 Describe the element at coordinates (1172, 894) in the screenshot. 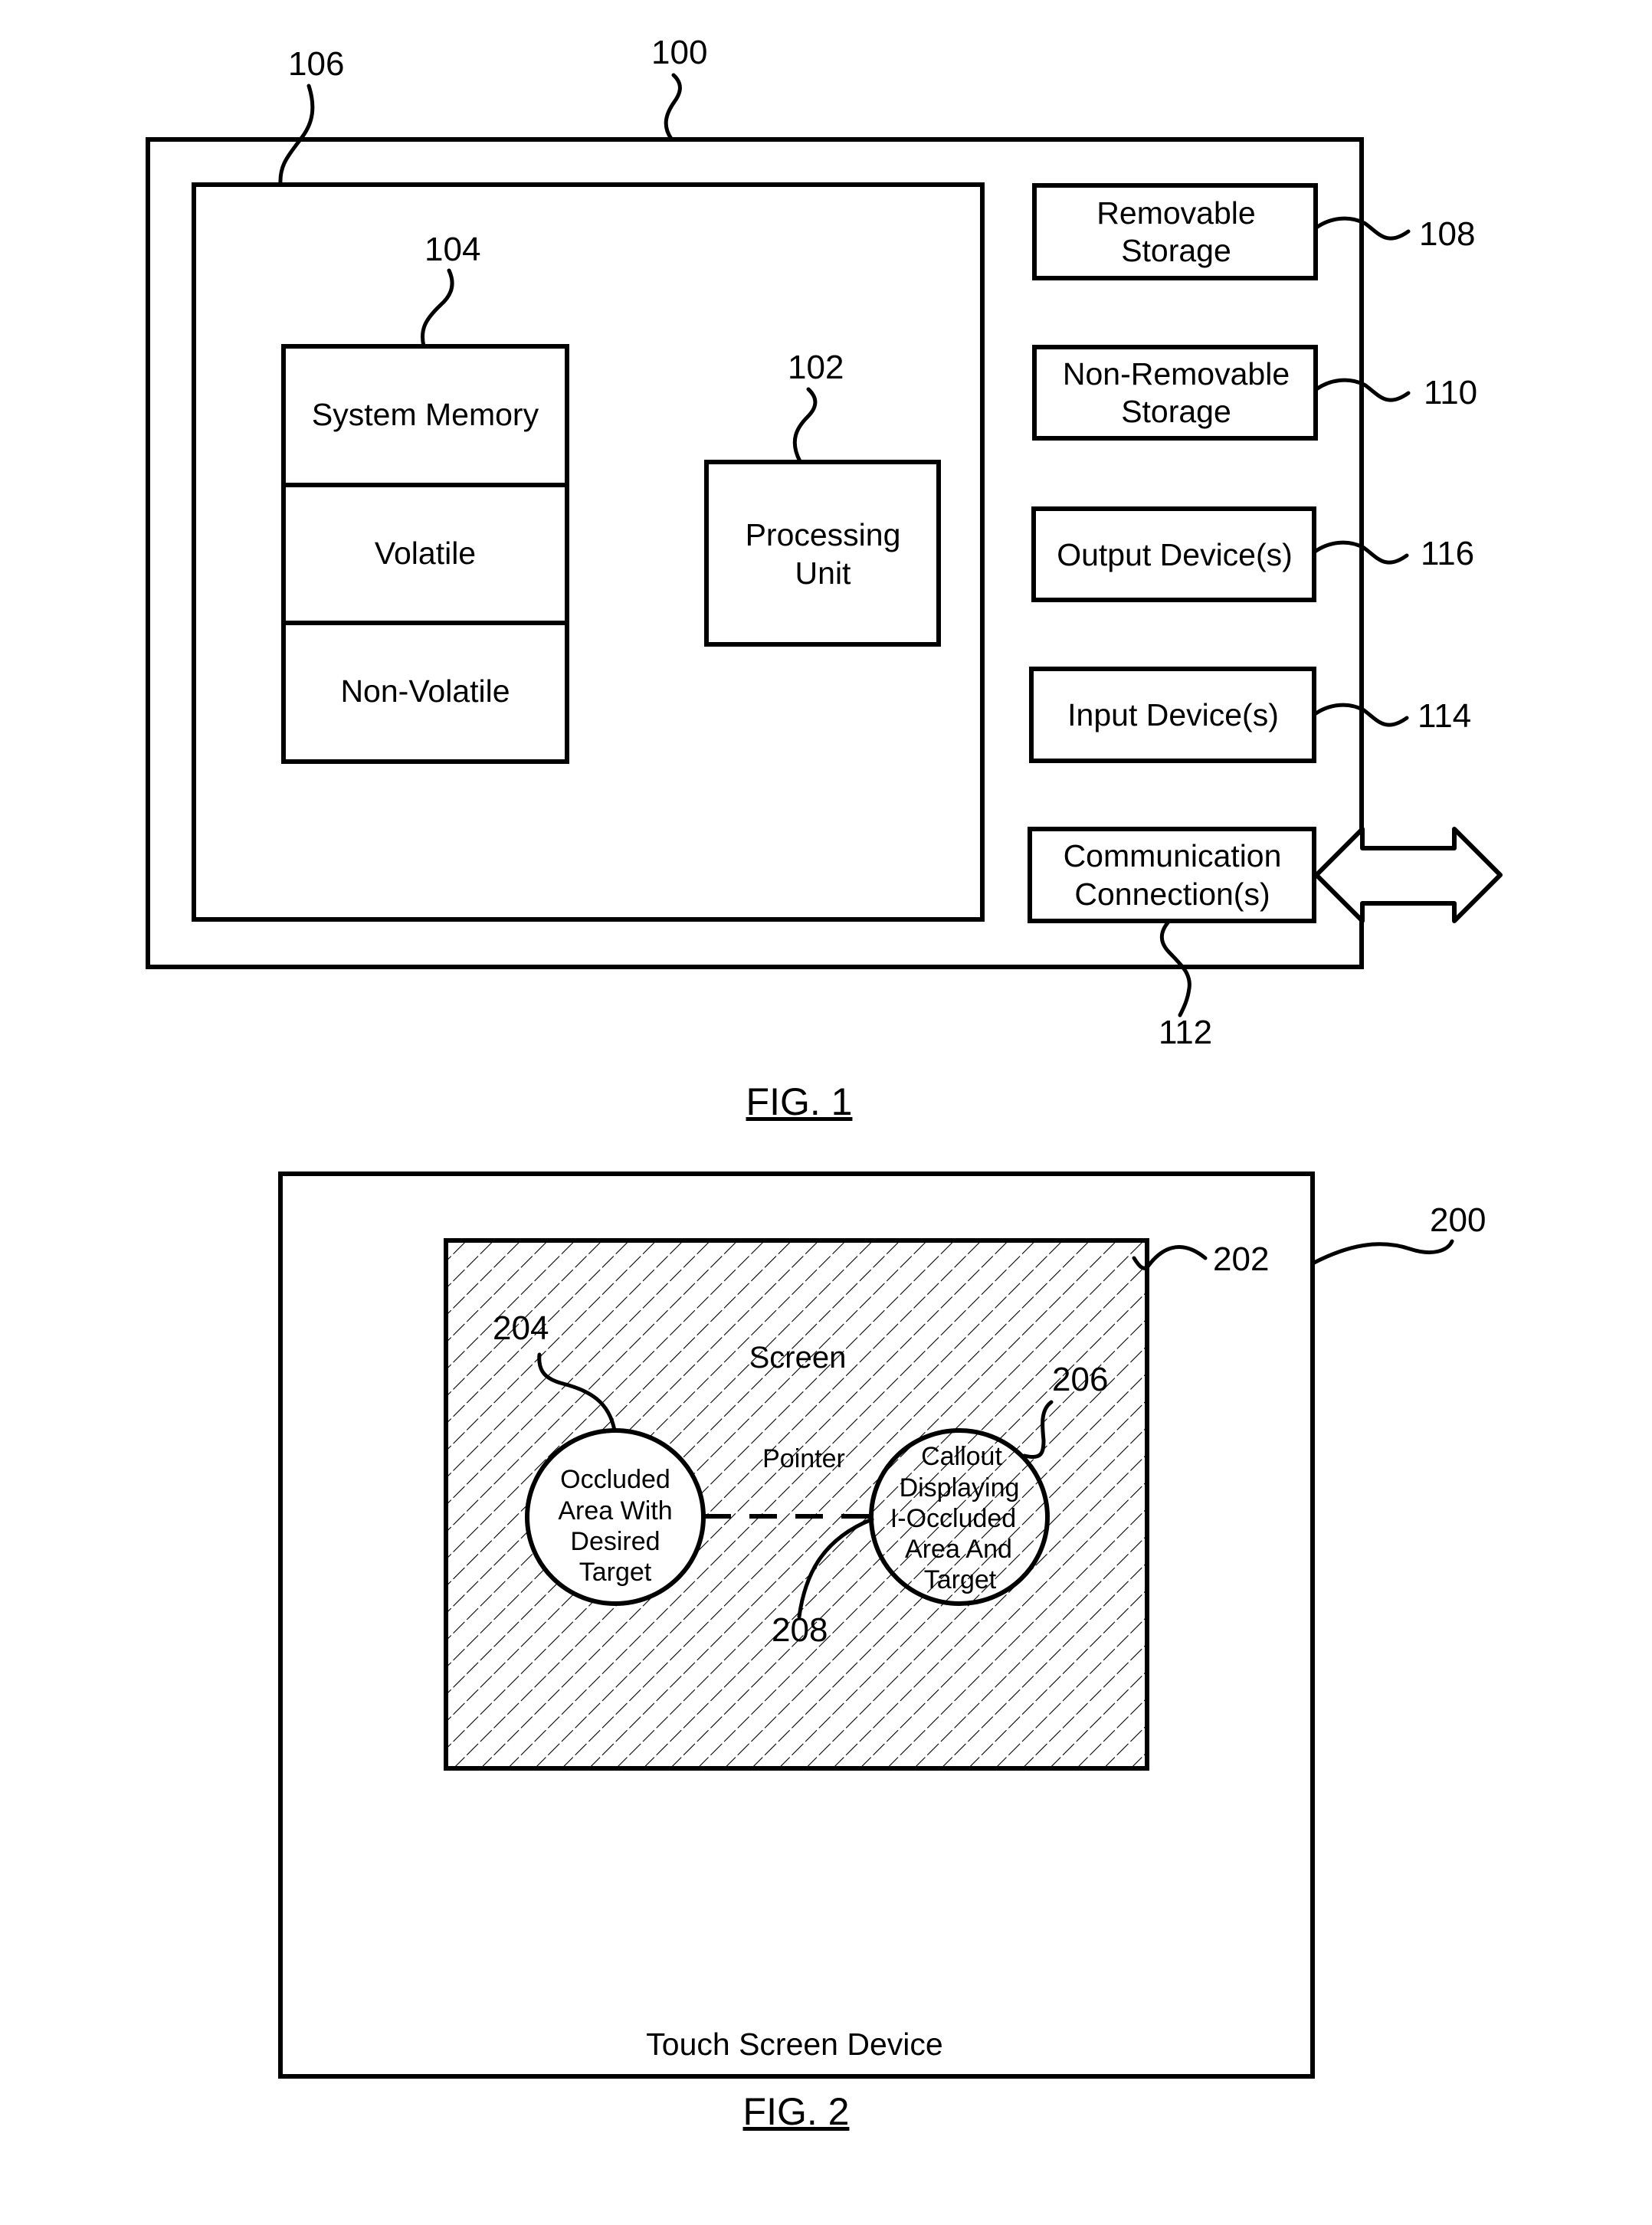

I see `communication-label-line2: Connection(s)` at that location.